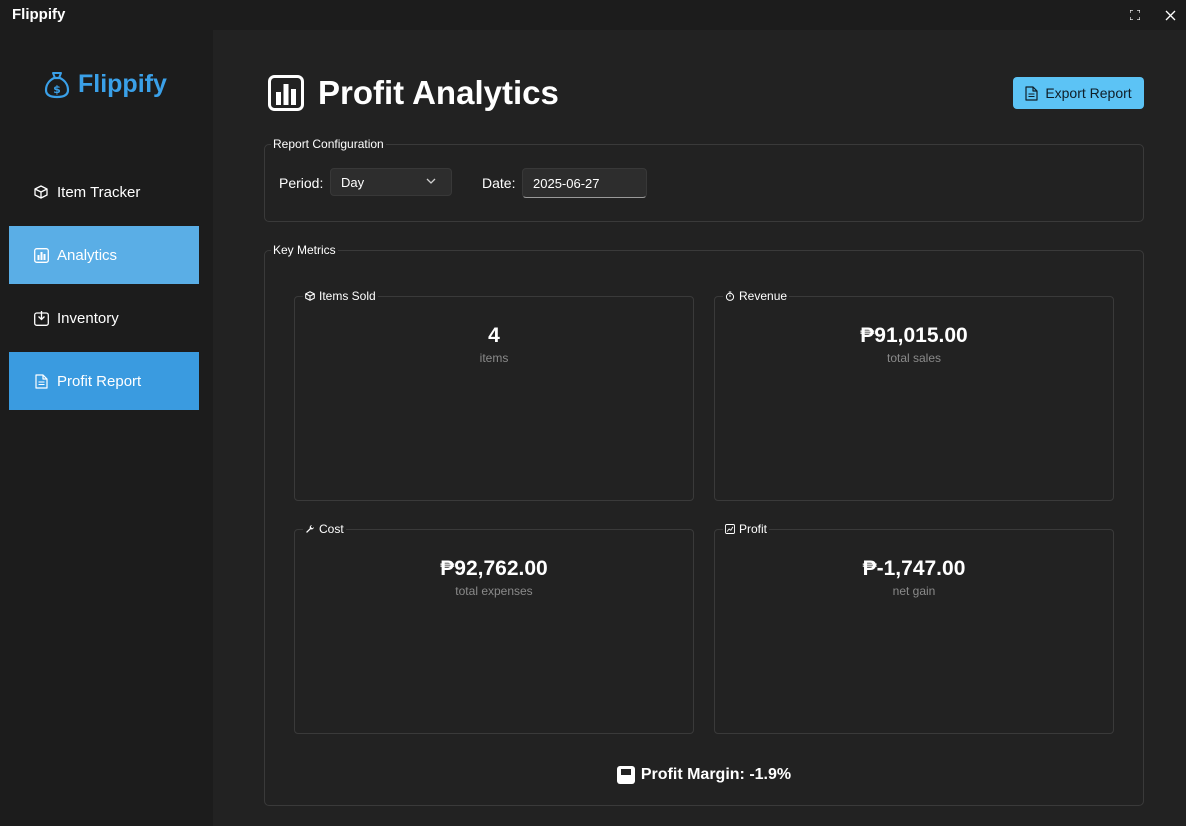 The width and height of the screenshot is (1186, 826). I want to click on card-label: Revenue, so click(756, 296).